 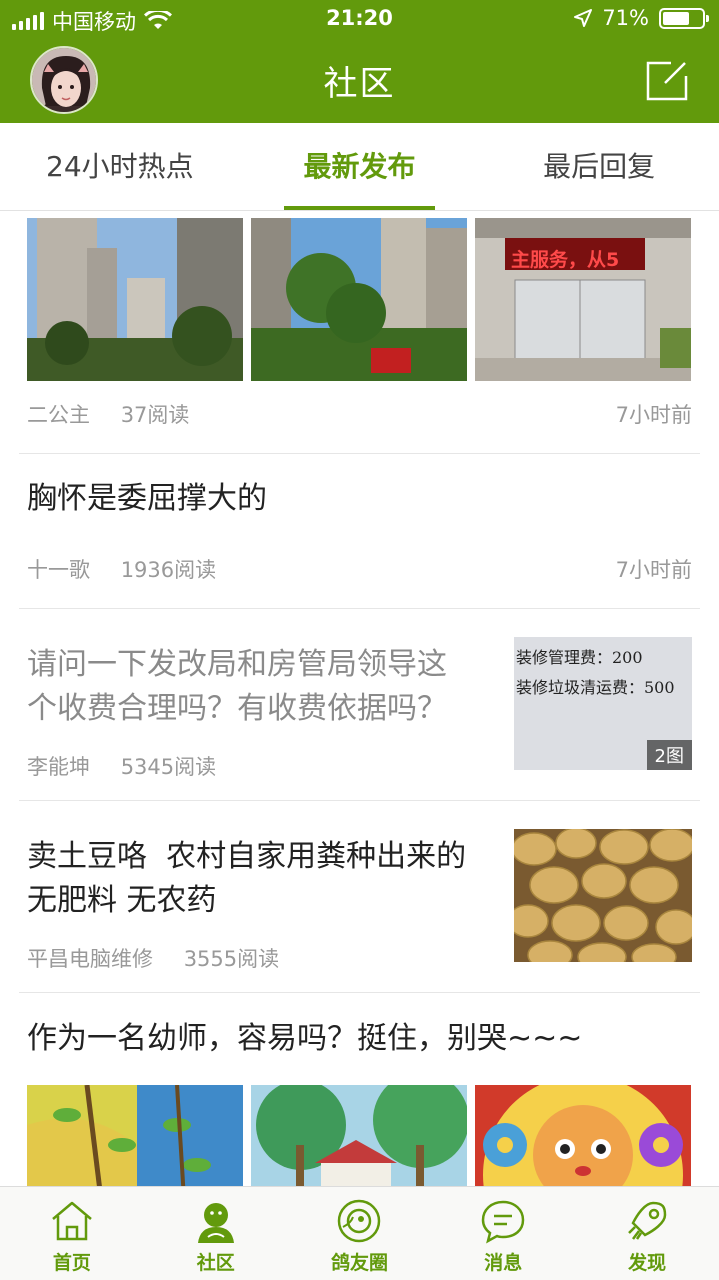 I want to click on nav-discover: 发现, so click(x=647, y=1233).